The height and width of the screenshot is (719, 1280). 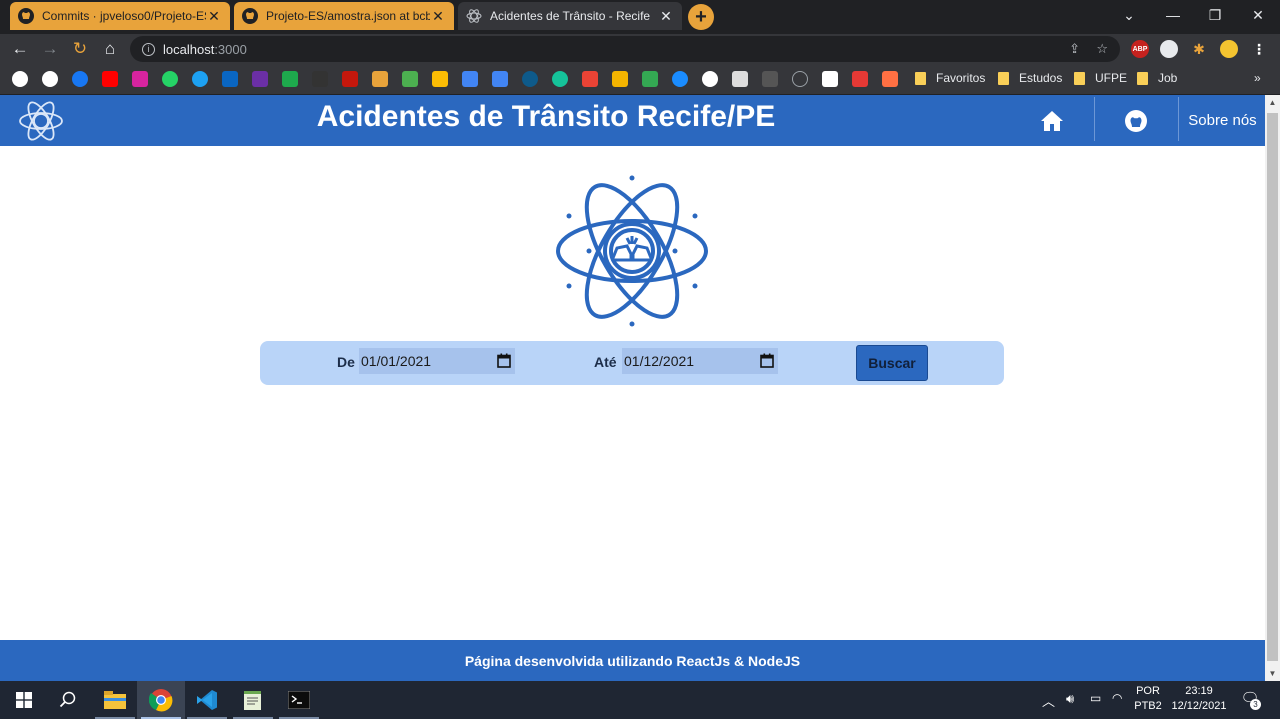 What do you see at coordinates (80, 79) in the screenshot?
I see `facebook-icon` at bounding box center [80, 79].